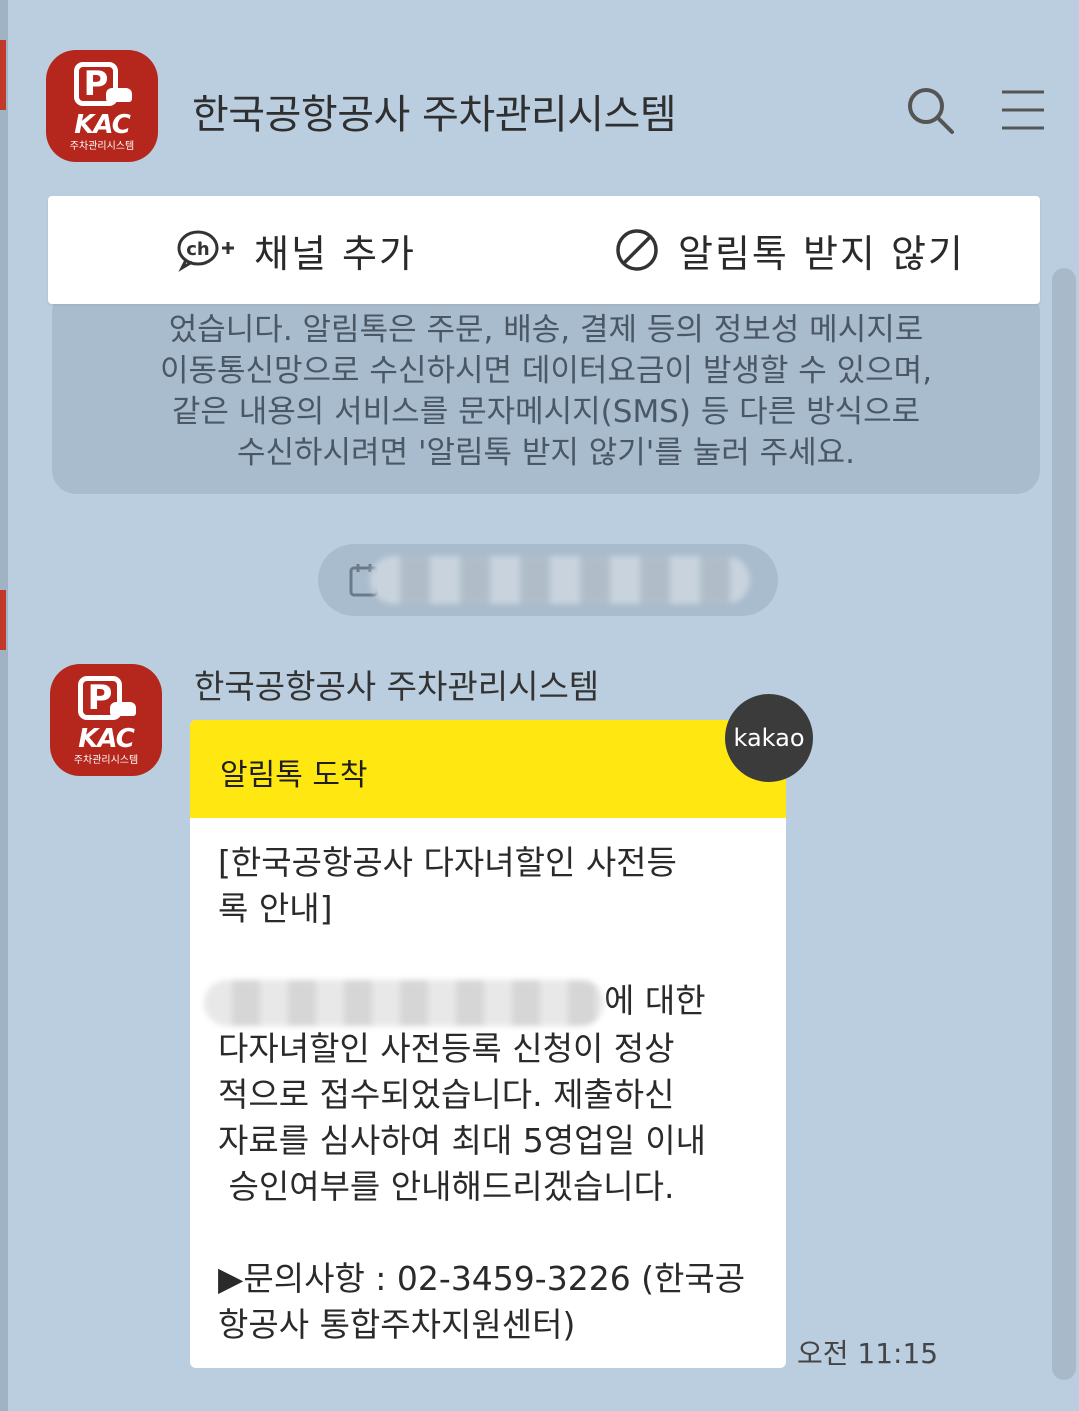  Describe the element at coordinates (335, 253) in the screenshot. I see `add-channel-label: 채널 추가` at that location.